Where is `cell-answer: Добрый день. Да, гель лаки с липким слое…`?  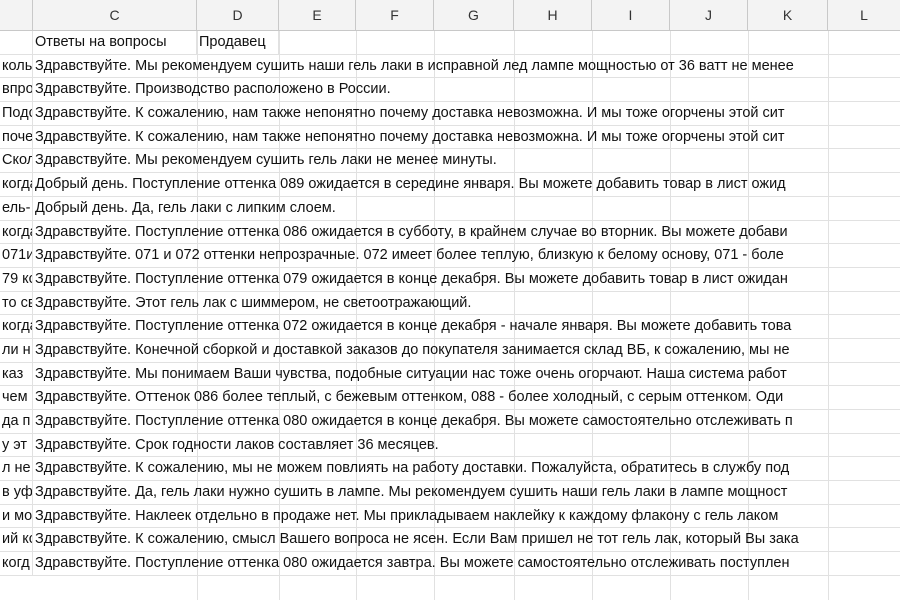 cell-answer: Добрый день. Да, гель лаки с липким слое… is located at coordinates (466, 208).